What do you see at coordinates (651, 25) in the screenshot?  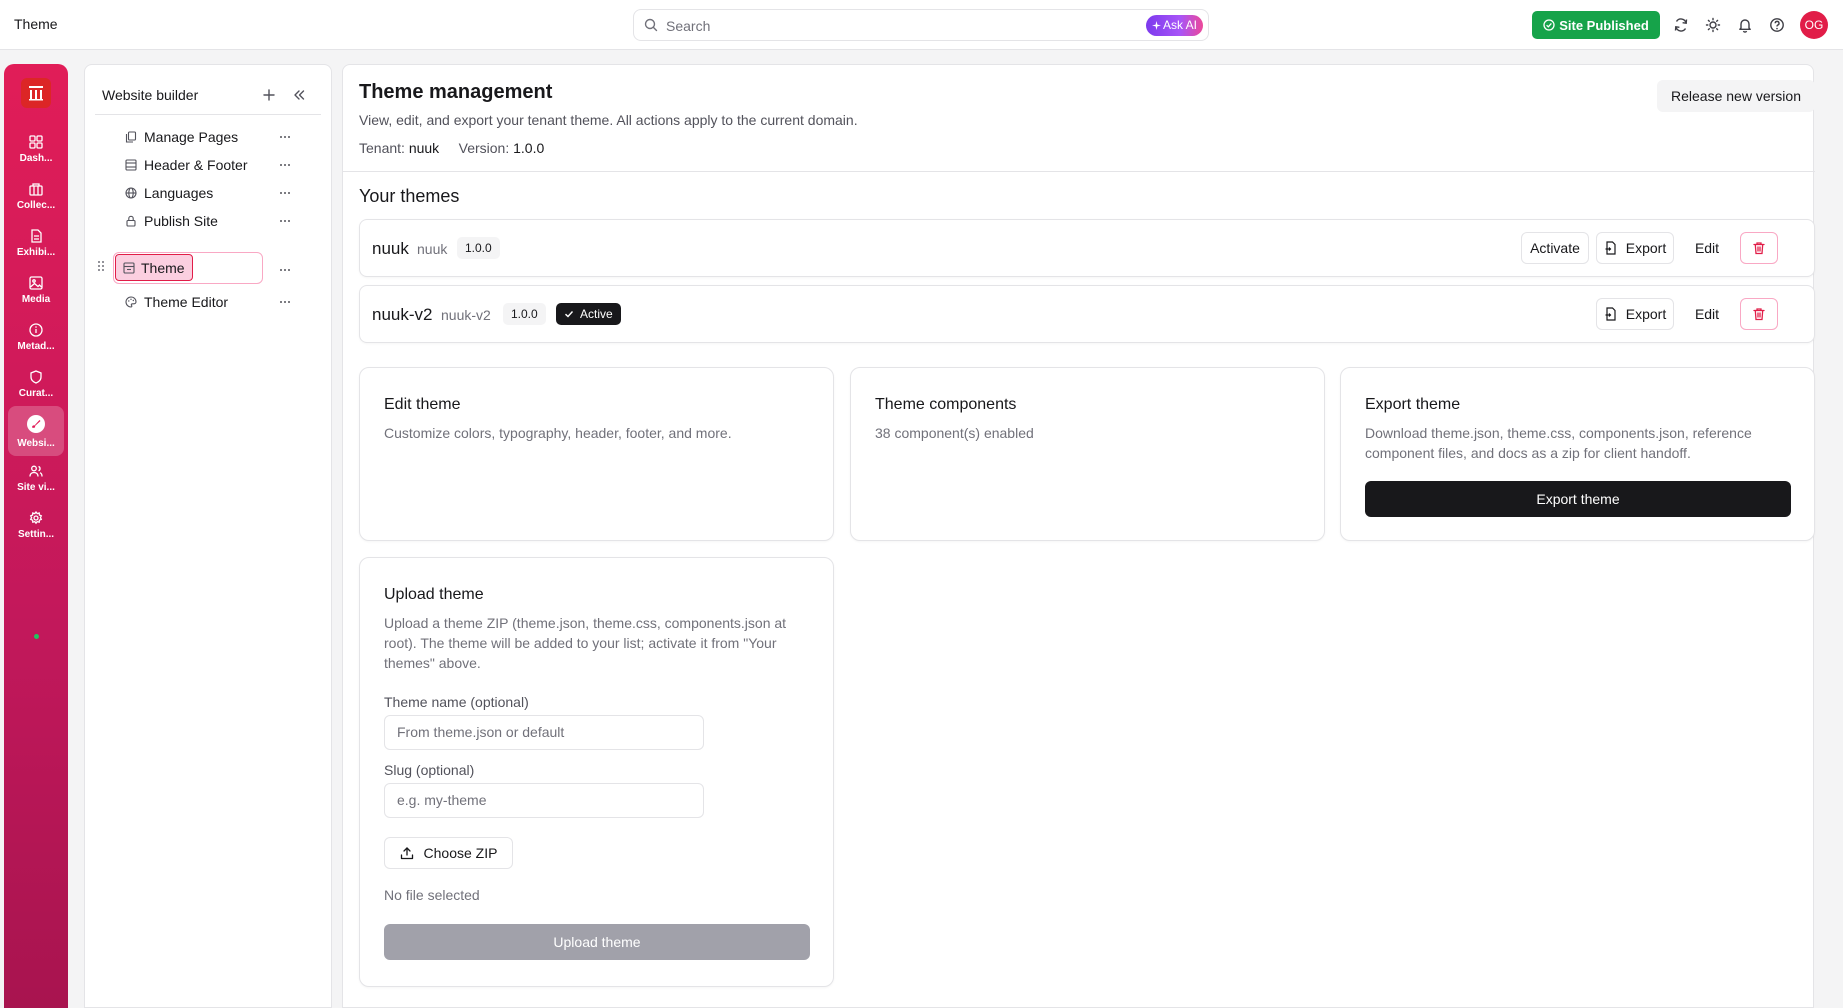 I see `search-icon` at bounding box center [651, 25].